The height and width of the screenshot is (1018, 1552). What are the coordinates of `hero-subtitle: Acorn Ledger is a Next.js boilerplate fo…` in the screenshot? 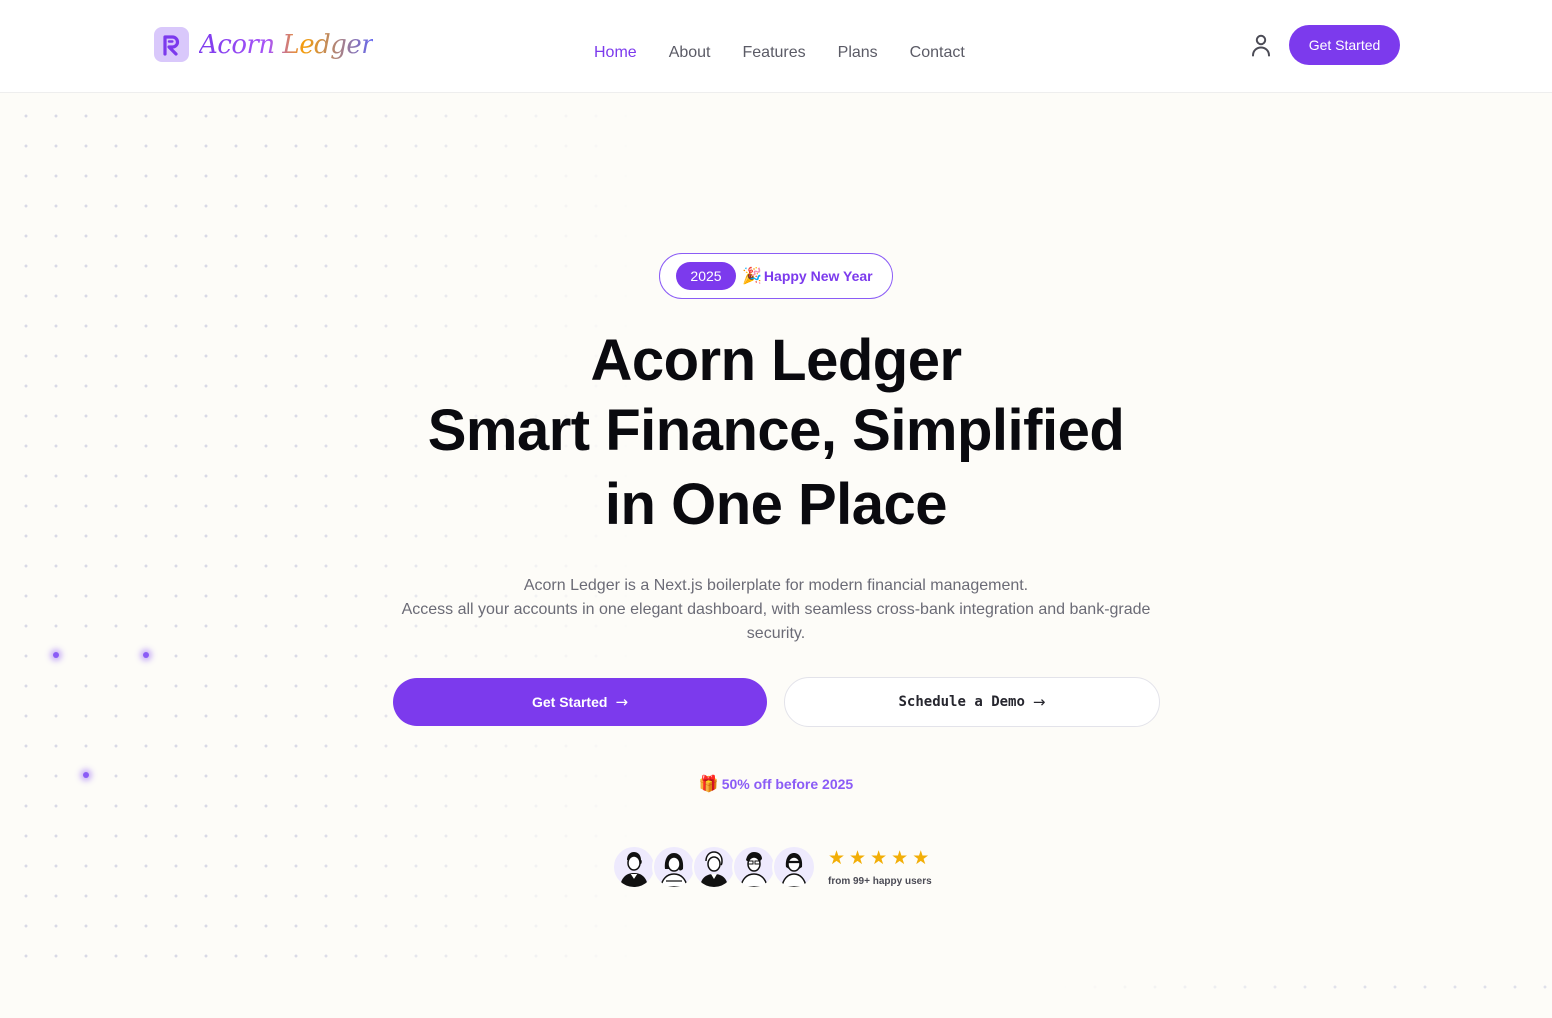 It's located at (776, 610).